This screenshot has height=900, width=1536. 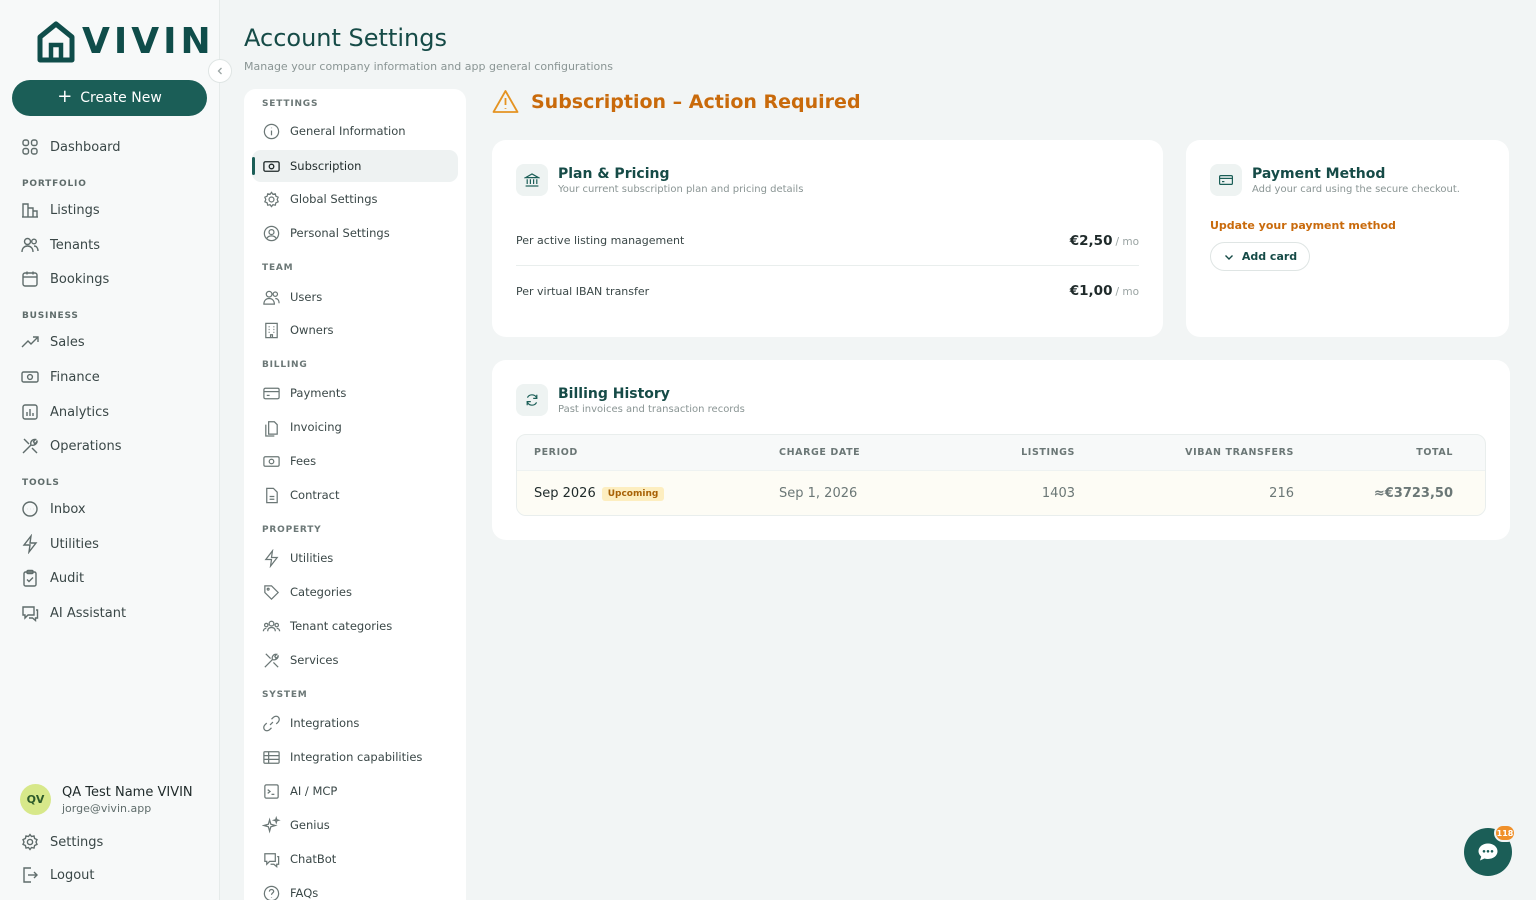 I want to click on sparkles-icon, so click(x=271, y=824).